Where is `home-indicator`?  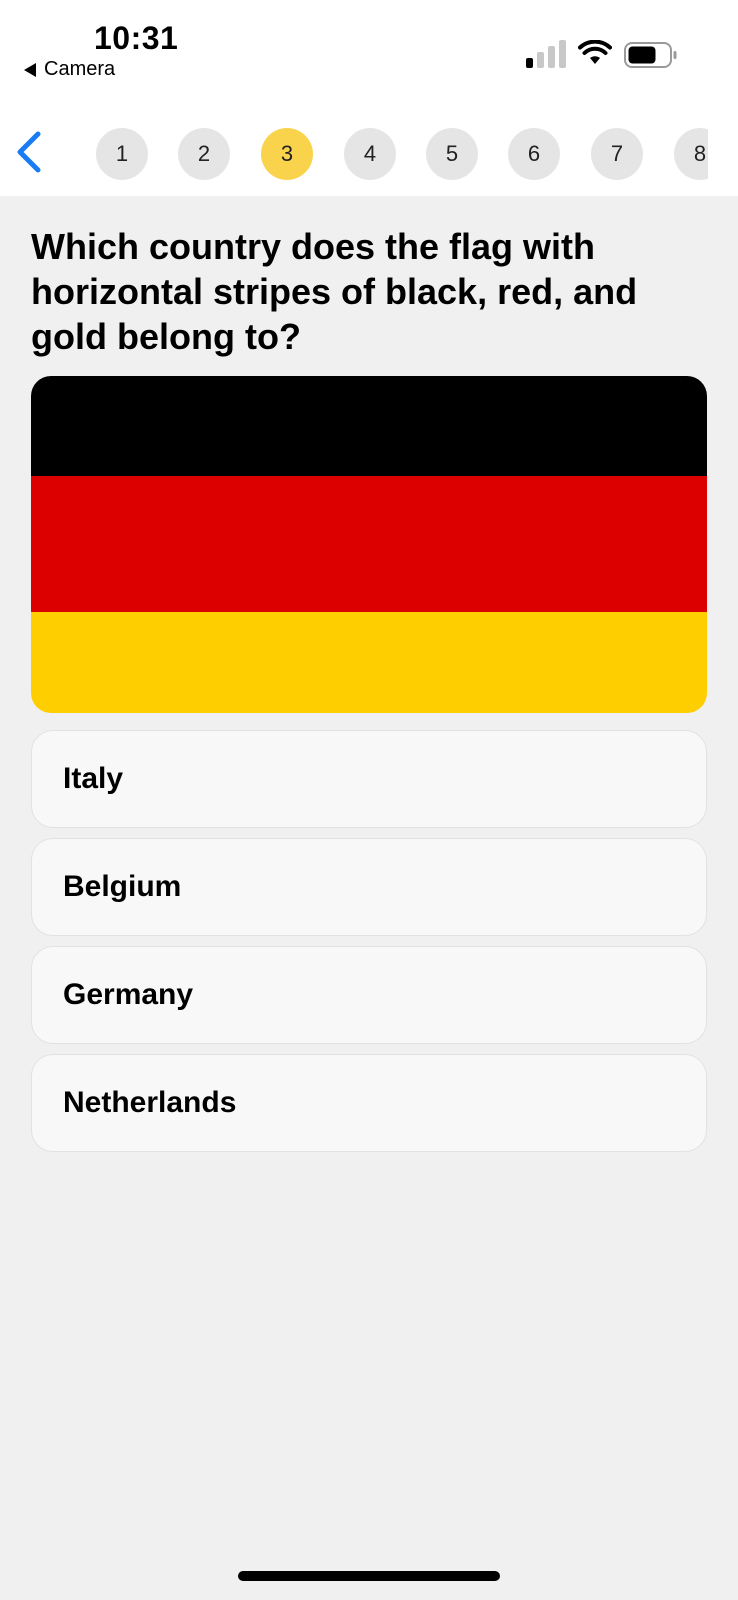 home-indicator is located at coordinates (369, 1576).